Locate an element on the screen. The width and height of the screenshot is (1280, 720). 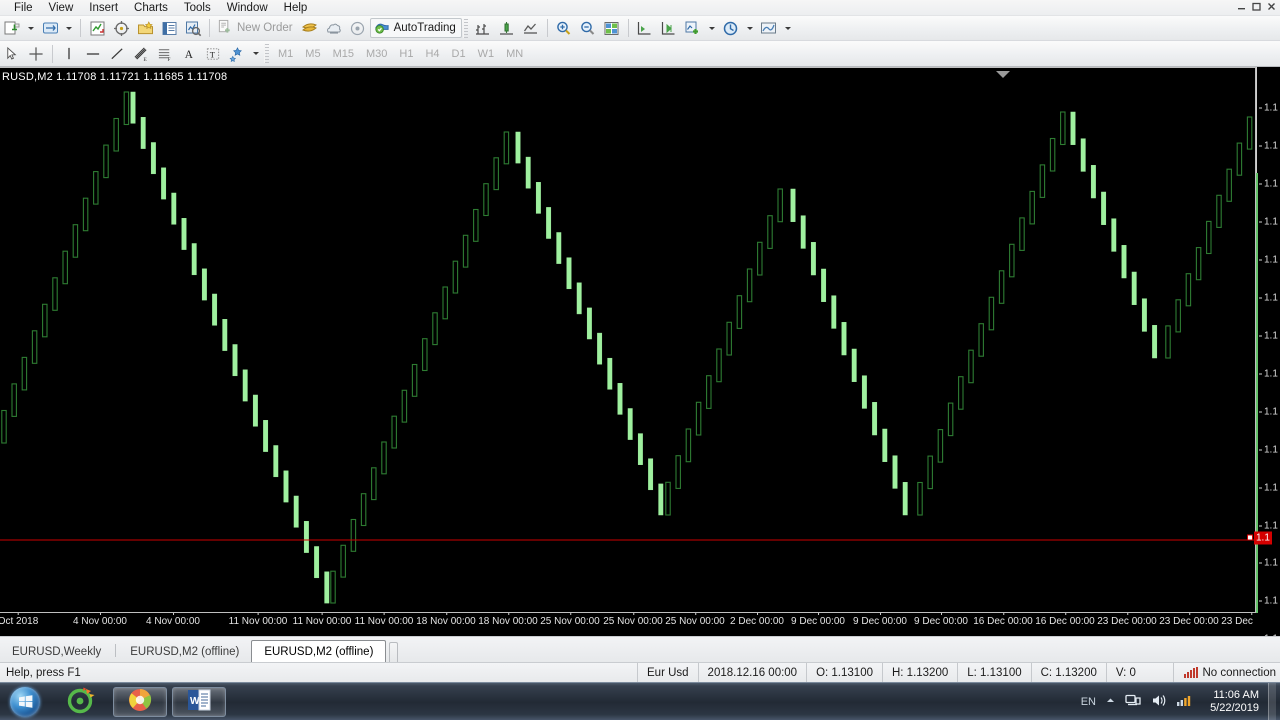
date-tick-5: 11 Nov 00:00 is located at coordinates (384, 620).